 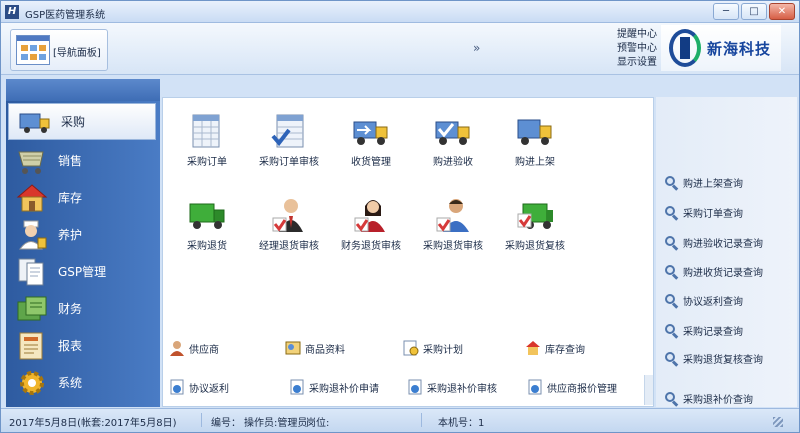 I want to click on sidebar-item-inventory: 库存, so click(x=83, y=197).